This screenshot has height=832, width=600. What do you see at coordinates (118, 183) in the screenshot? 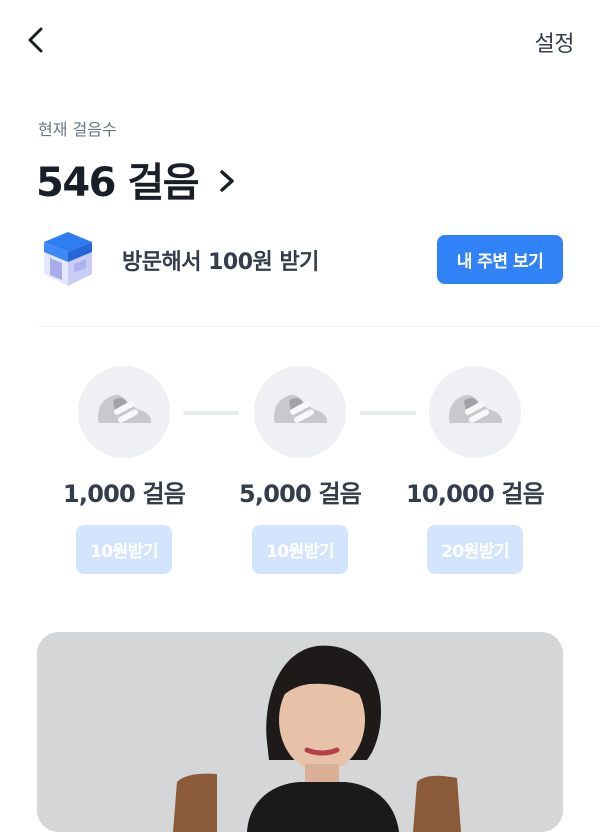
I see `current-steps-count: 546 걸음` at bounding box center [118, 183].